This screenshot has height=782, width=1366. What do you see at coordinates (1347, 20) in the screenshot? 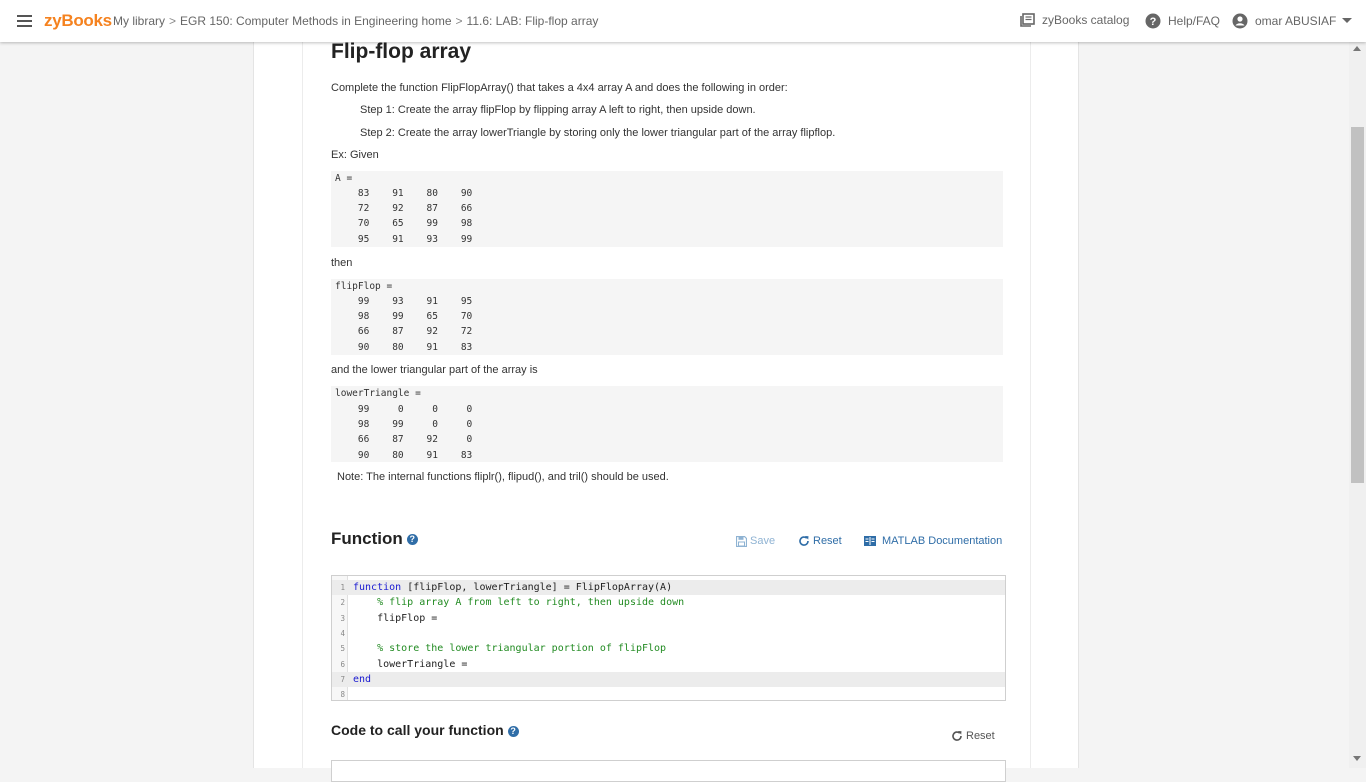
I see `chevron-down-icon` at bounding box center [1347, 20].